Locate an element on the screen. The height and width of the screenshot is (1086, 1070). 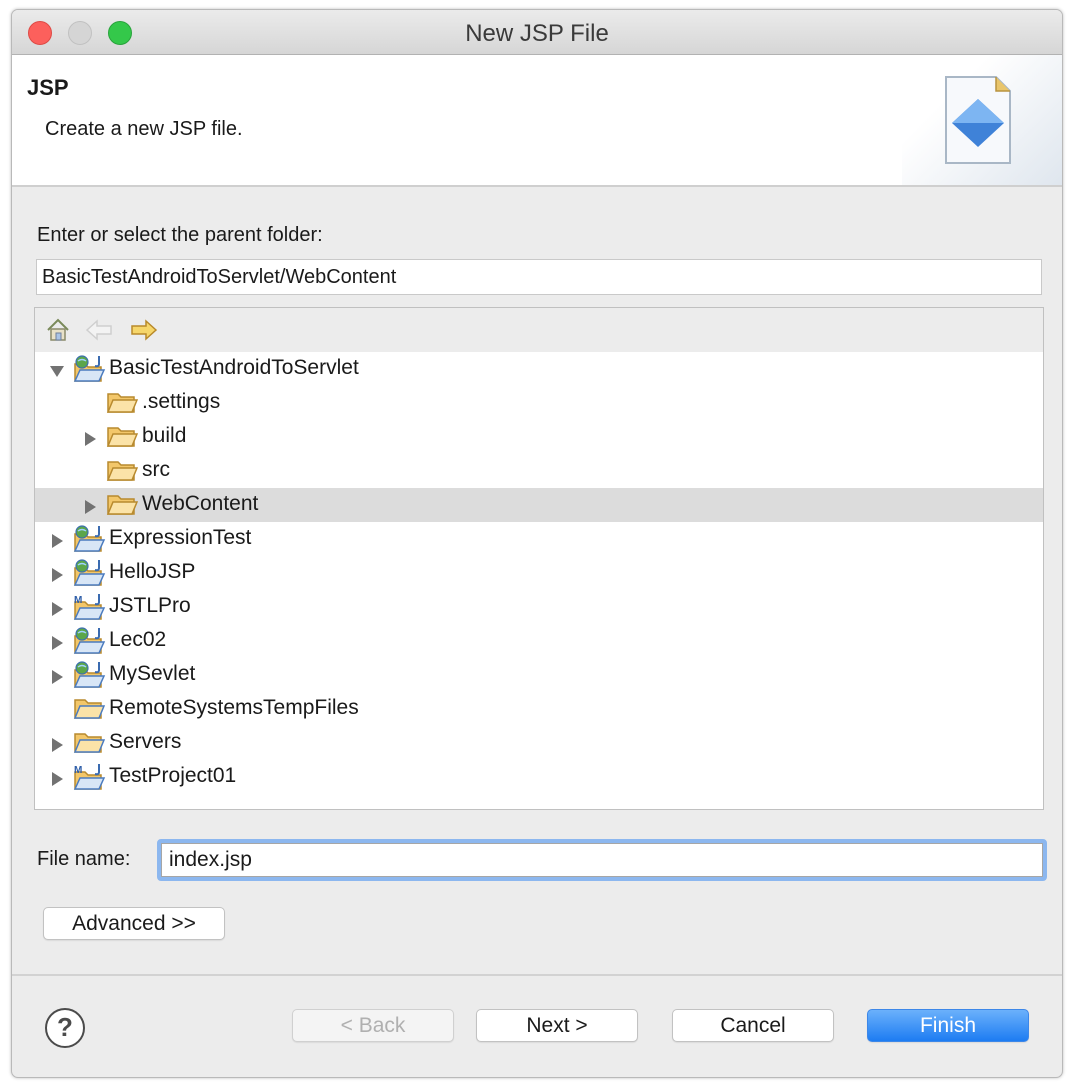
tree-item: Lec02 is located at coordinates (539, 641).